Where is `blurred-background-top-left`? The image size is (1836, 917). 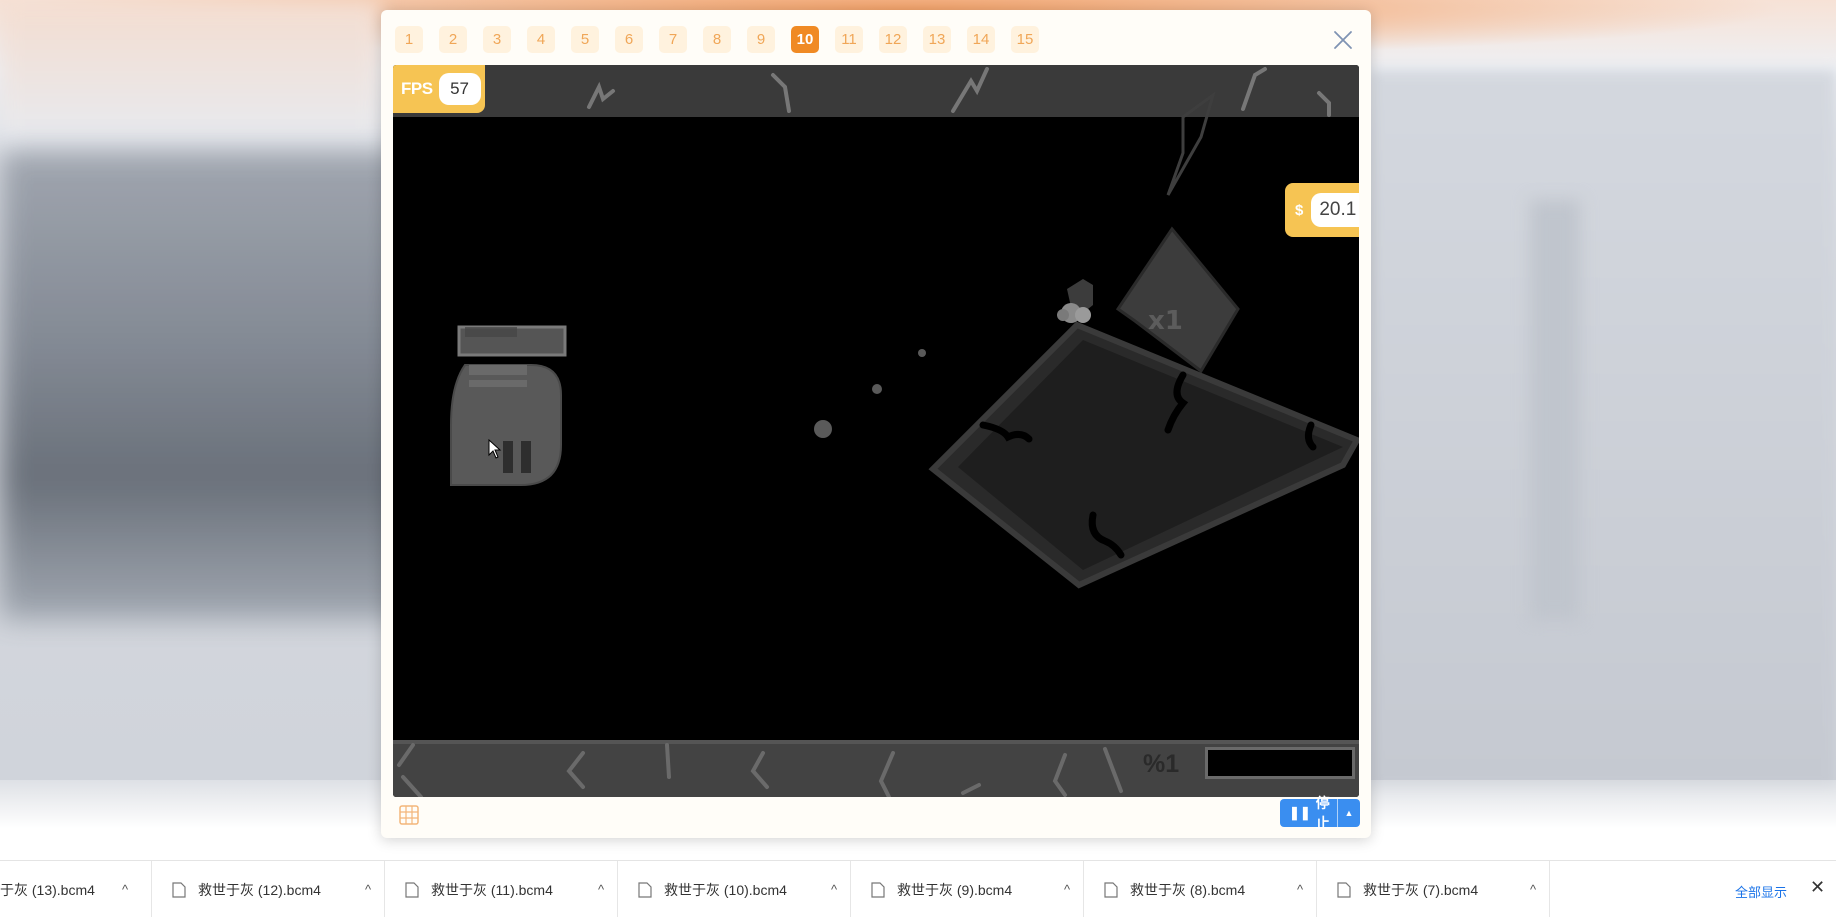 blurred-background-top-left is located at coordinates (190, 75).